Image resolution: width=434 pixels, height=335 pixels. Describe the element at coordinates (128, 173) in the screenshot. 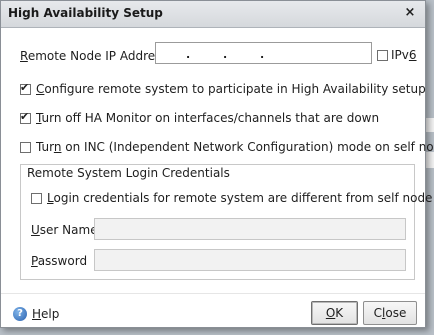

I see `credentials-group-legend: Remote System Login Credentials` at that location.